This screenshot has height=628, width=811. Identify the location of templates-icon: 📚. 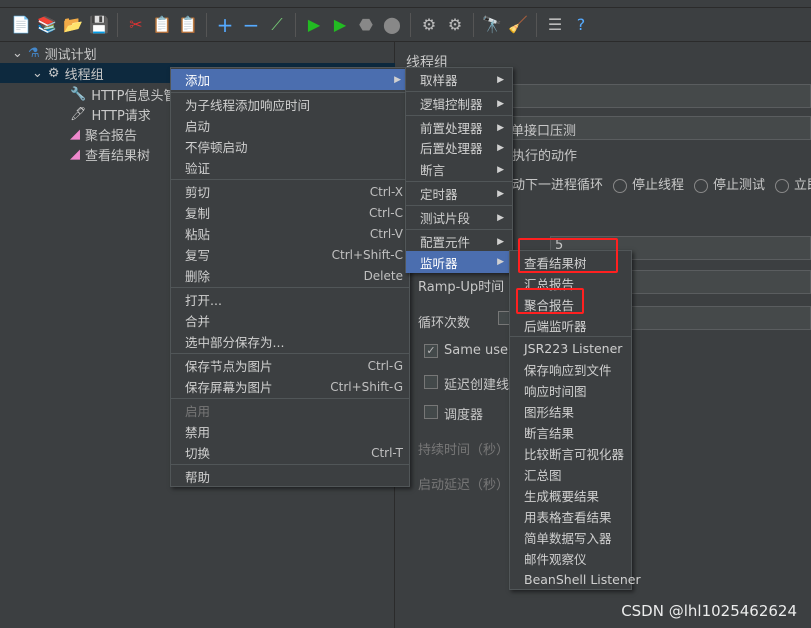
(47, 25).